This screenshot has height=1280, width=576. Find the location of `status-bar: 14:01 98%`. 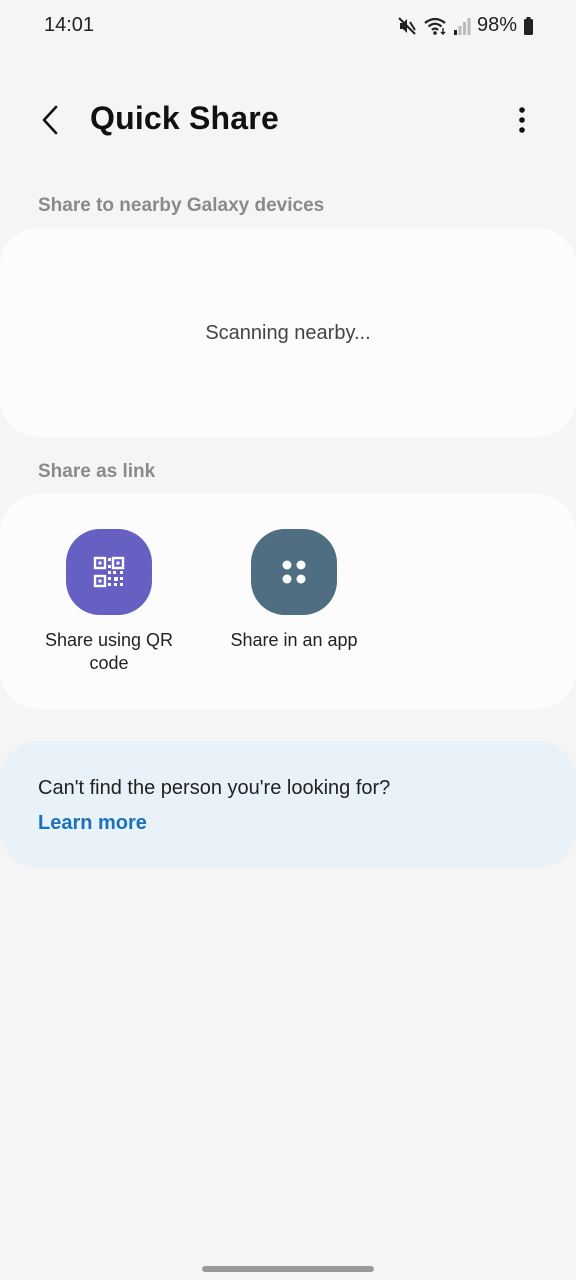

status-bar: 14:01 98% is located at coordinates (288, 26).